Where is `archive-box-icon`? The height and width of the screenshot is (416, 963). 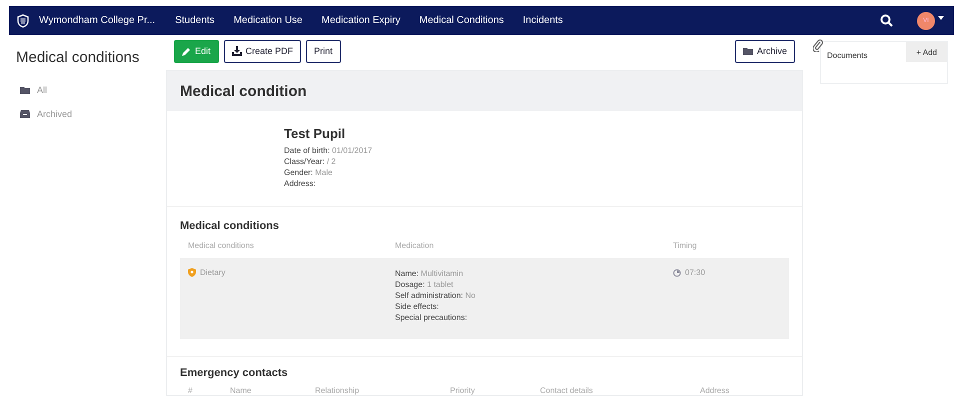 archive-box-icon is located at coordinates (25, 114).